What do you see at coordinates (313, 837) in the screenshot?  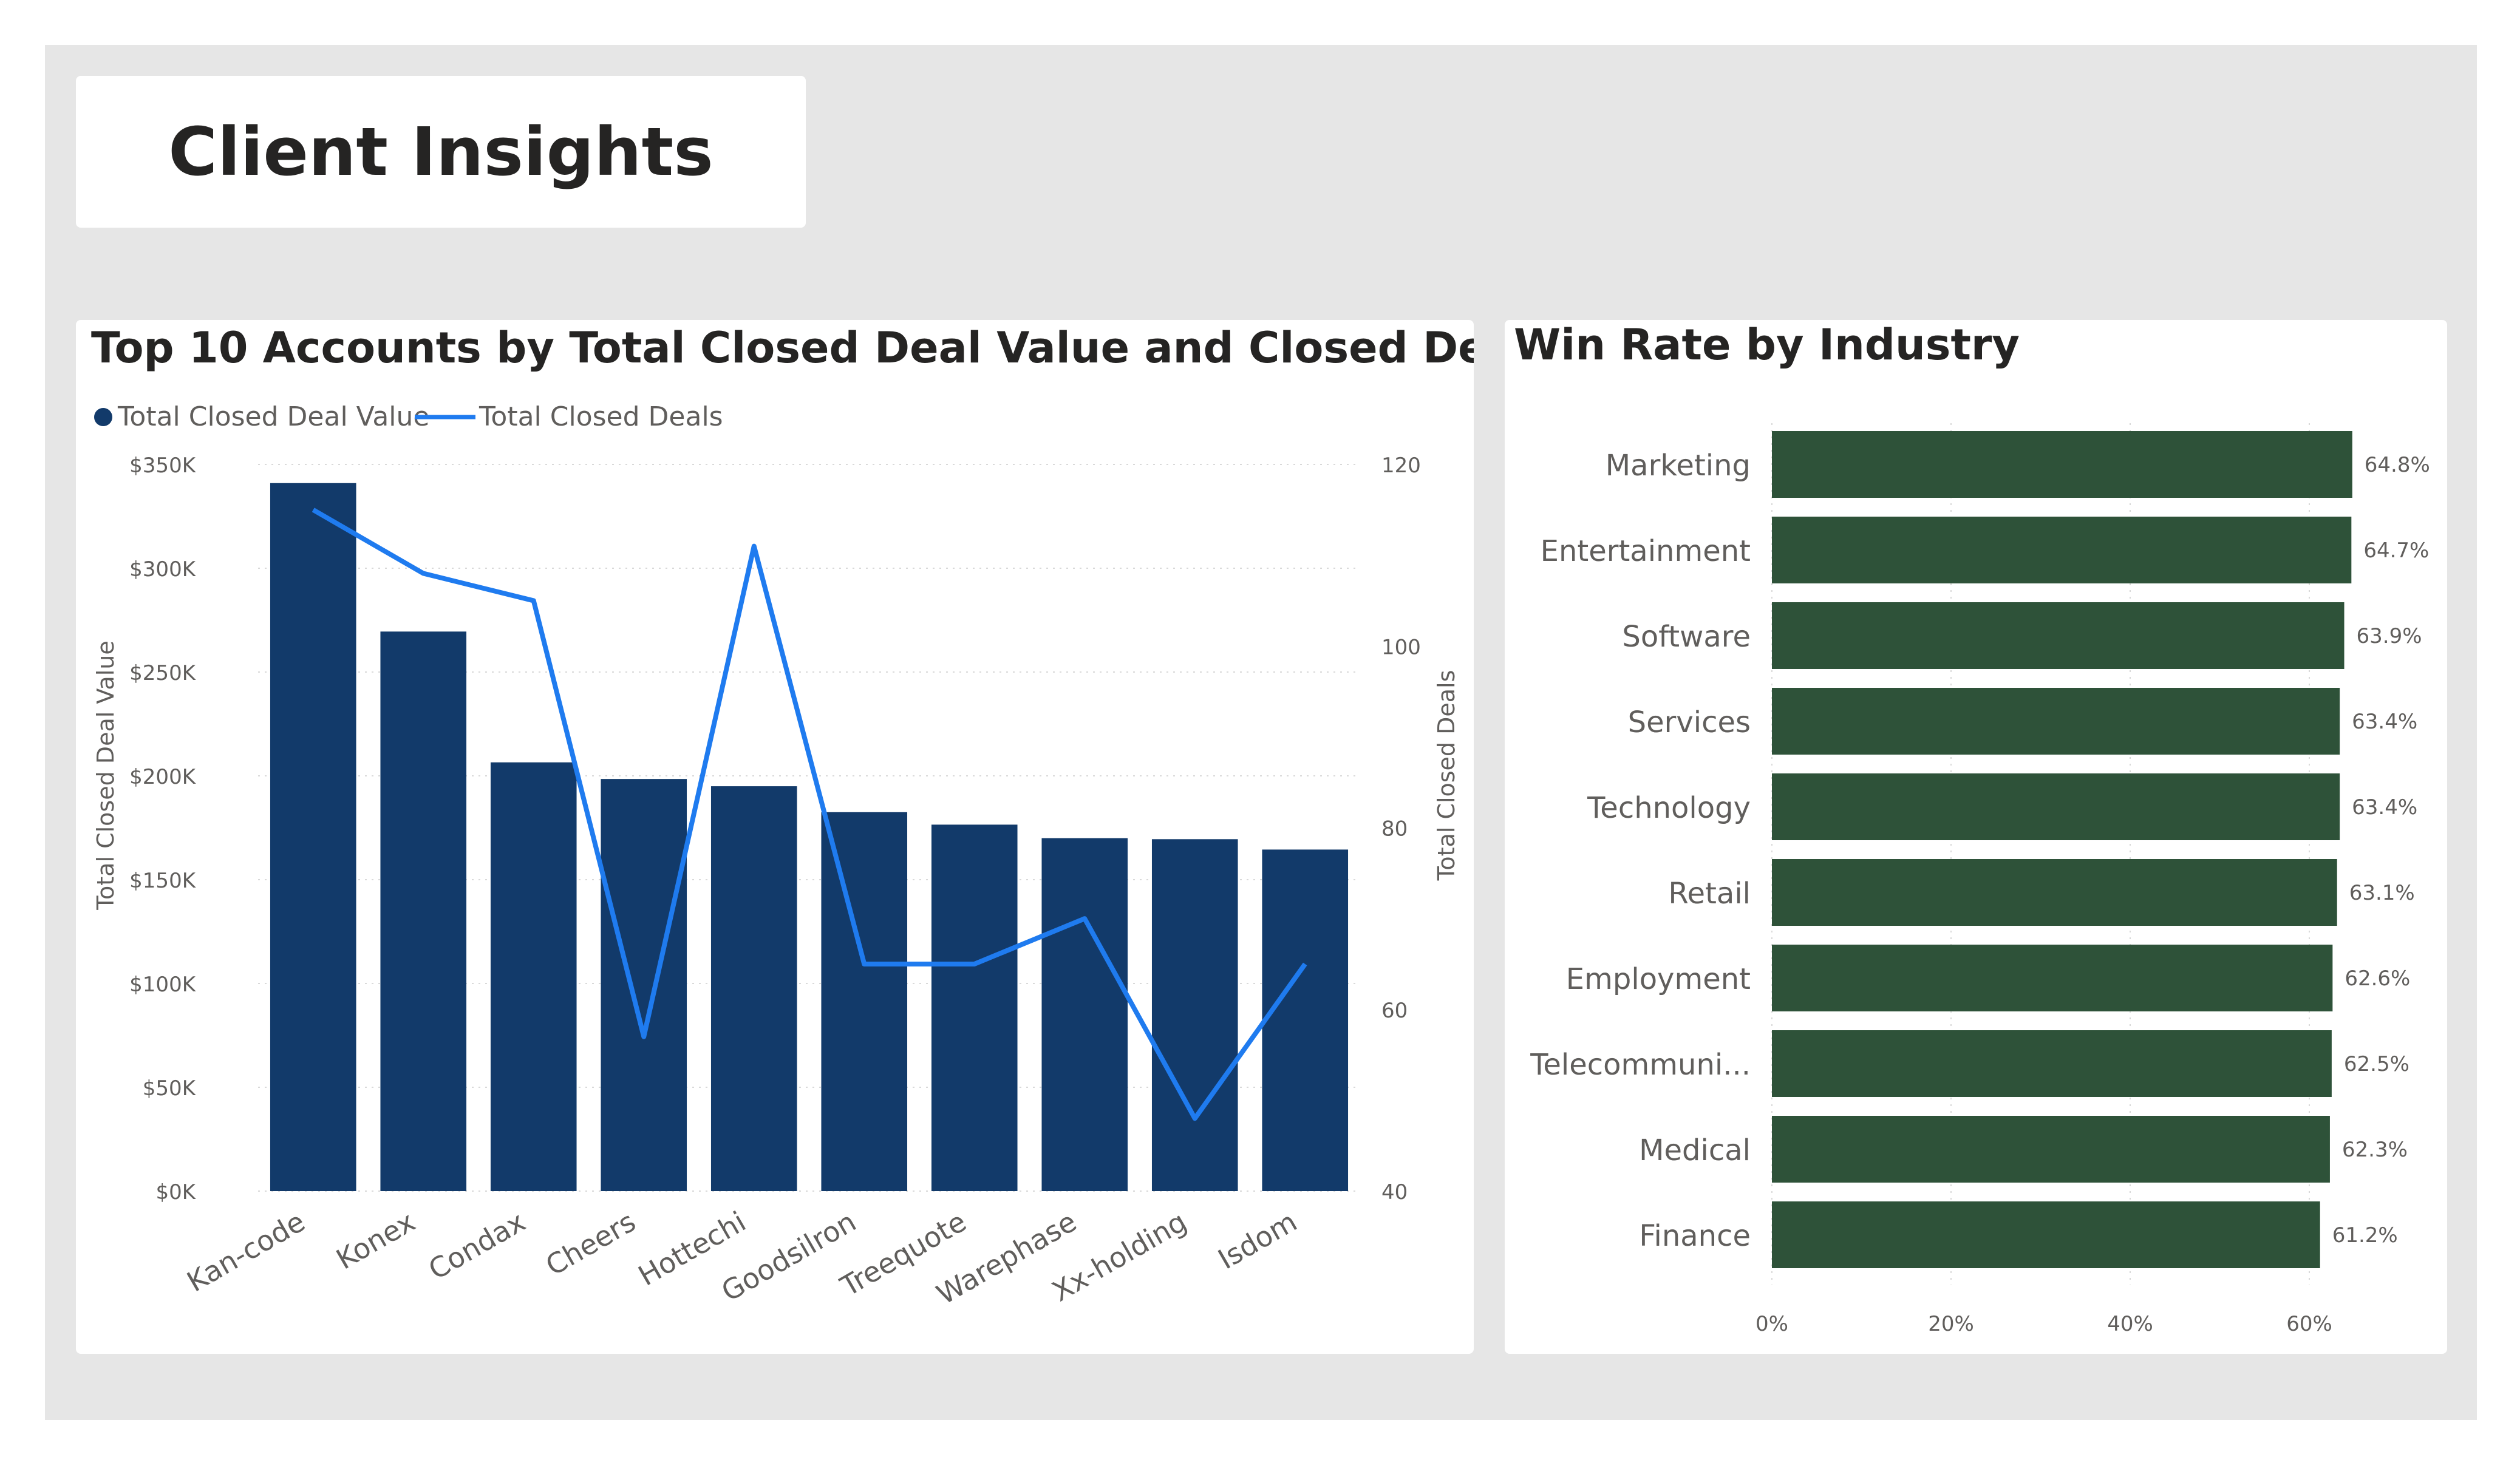 I see `bar-kan-code` at bounding box center [313, 837].